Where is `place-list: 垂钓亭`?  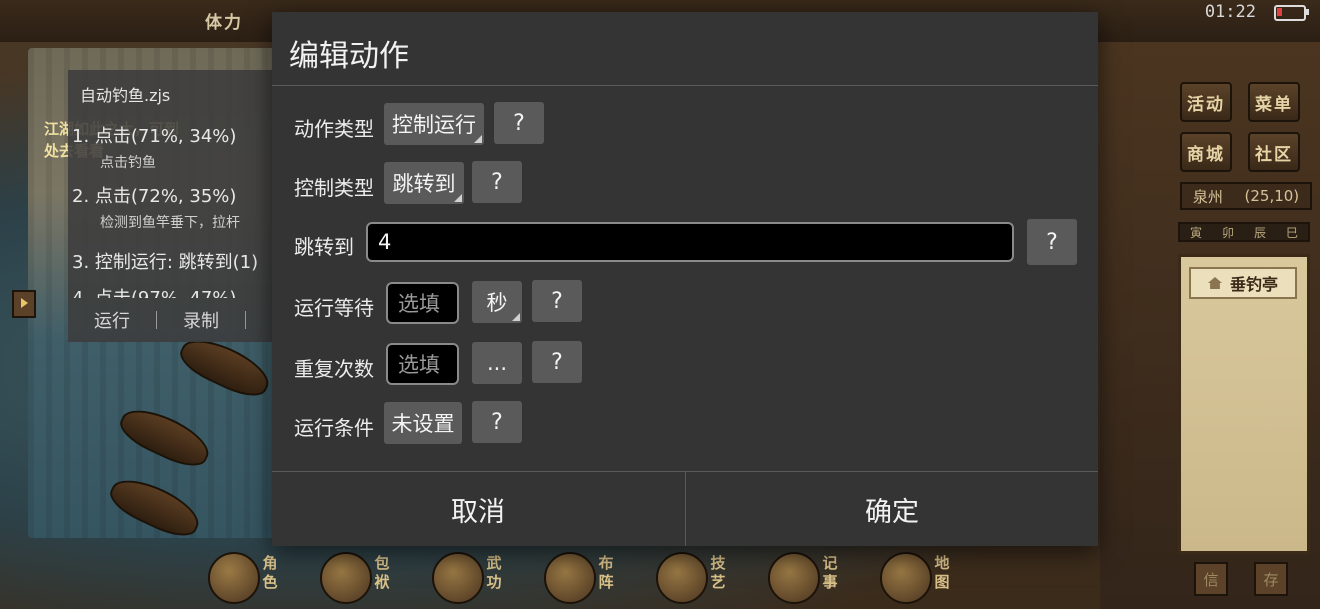 place-list: 垂钓亭 is located at coordinates (1244, 404).